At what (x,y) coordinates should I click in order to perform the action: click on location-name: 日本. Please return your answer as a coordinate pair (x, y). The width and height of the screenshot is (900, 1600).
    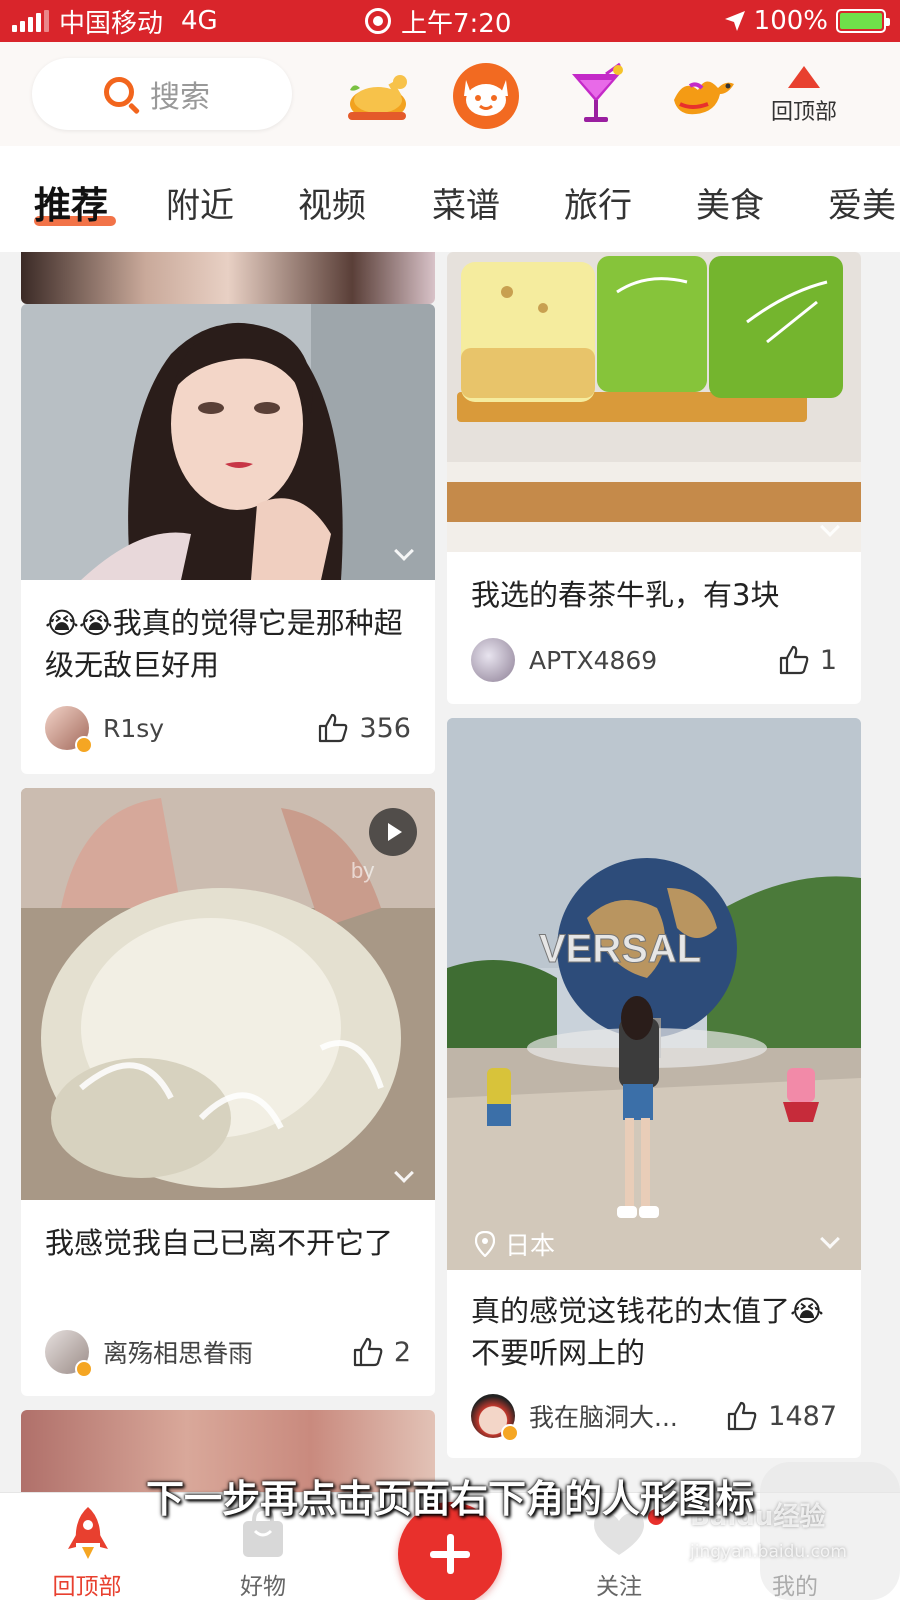
    Looking at the image, I should click on (530, 1245).